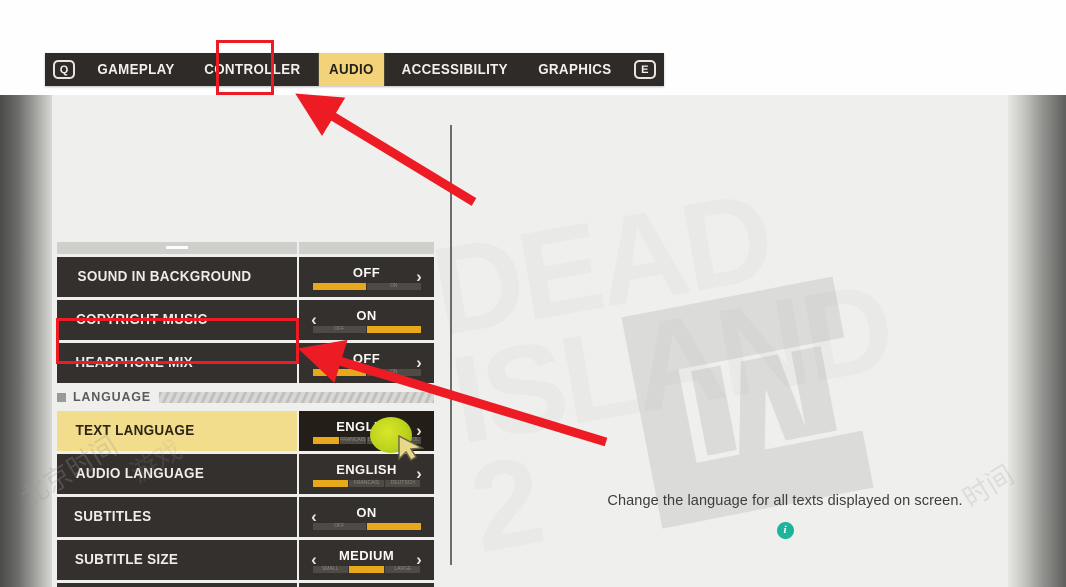 Image resolution: width=1066 pixels, height=587 pixels. I want to click on tab-accessibility: ACCESSIBILITY, so click(455, 69).